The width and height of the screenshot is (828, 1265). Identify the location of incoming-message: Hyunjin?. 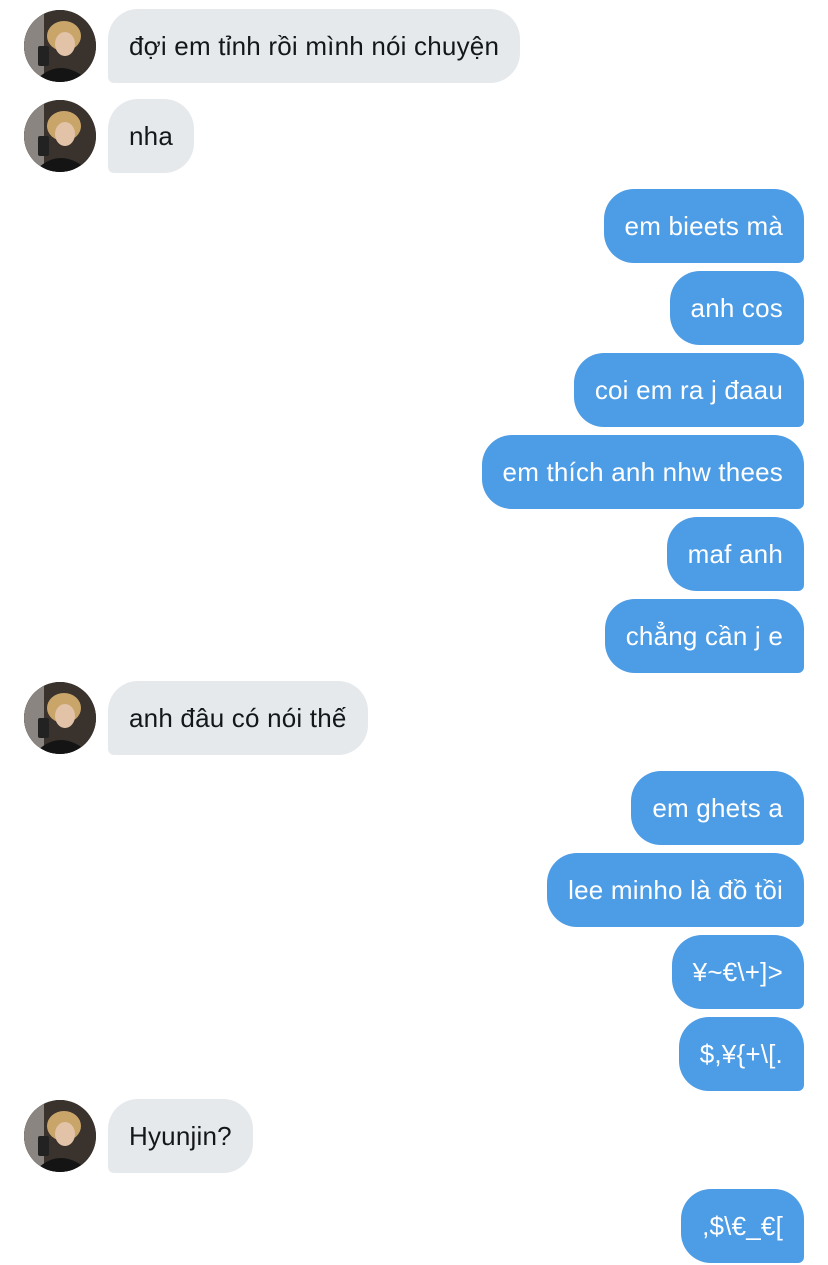
(180, 1136).